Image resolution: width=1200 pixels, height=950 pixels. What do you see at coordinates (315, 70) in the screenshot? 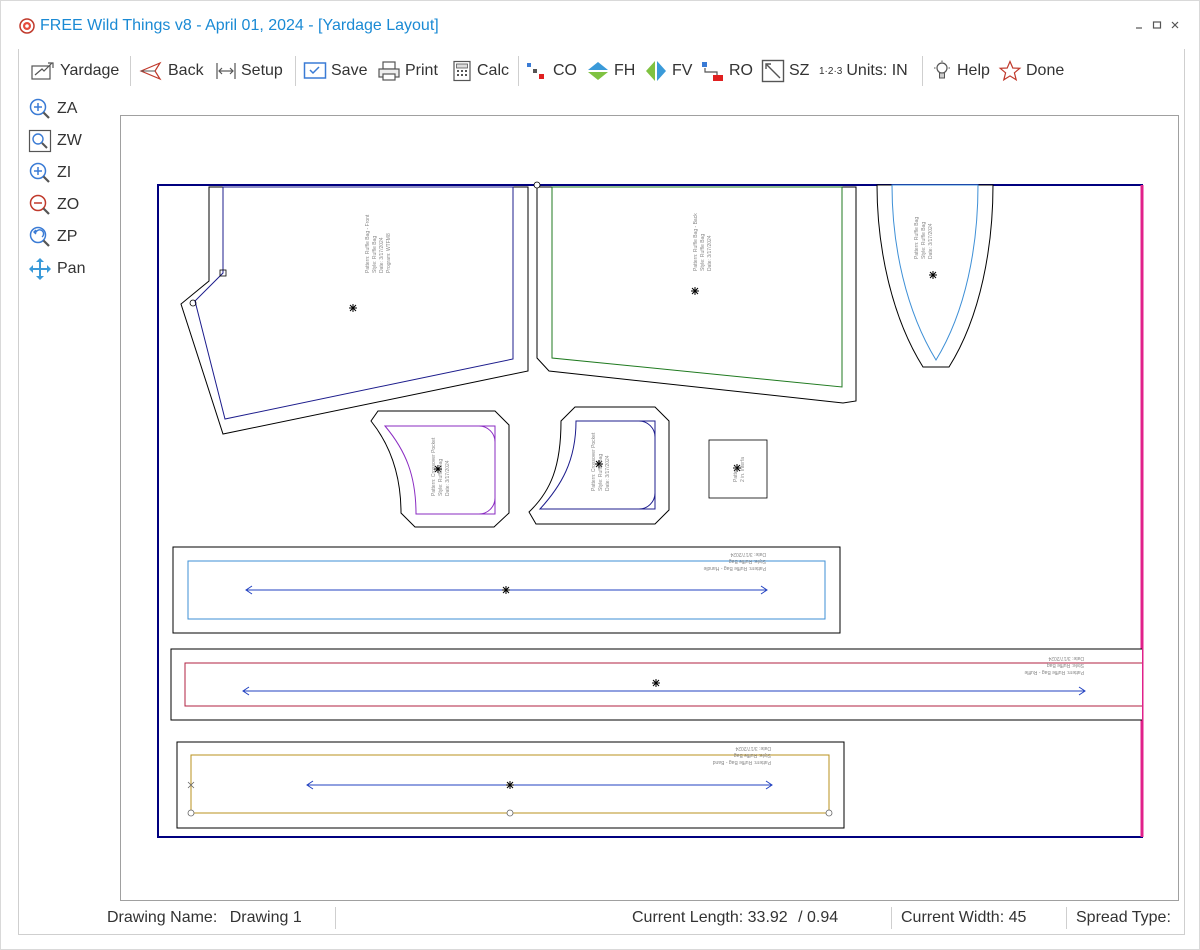
I see `save-monitor-icon` at bounding box center [315, 70].